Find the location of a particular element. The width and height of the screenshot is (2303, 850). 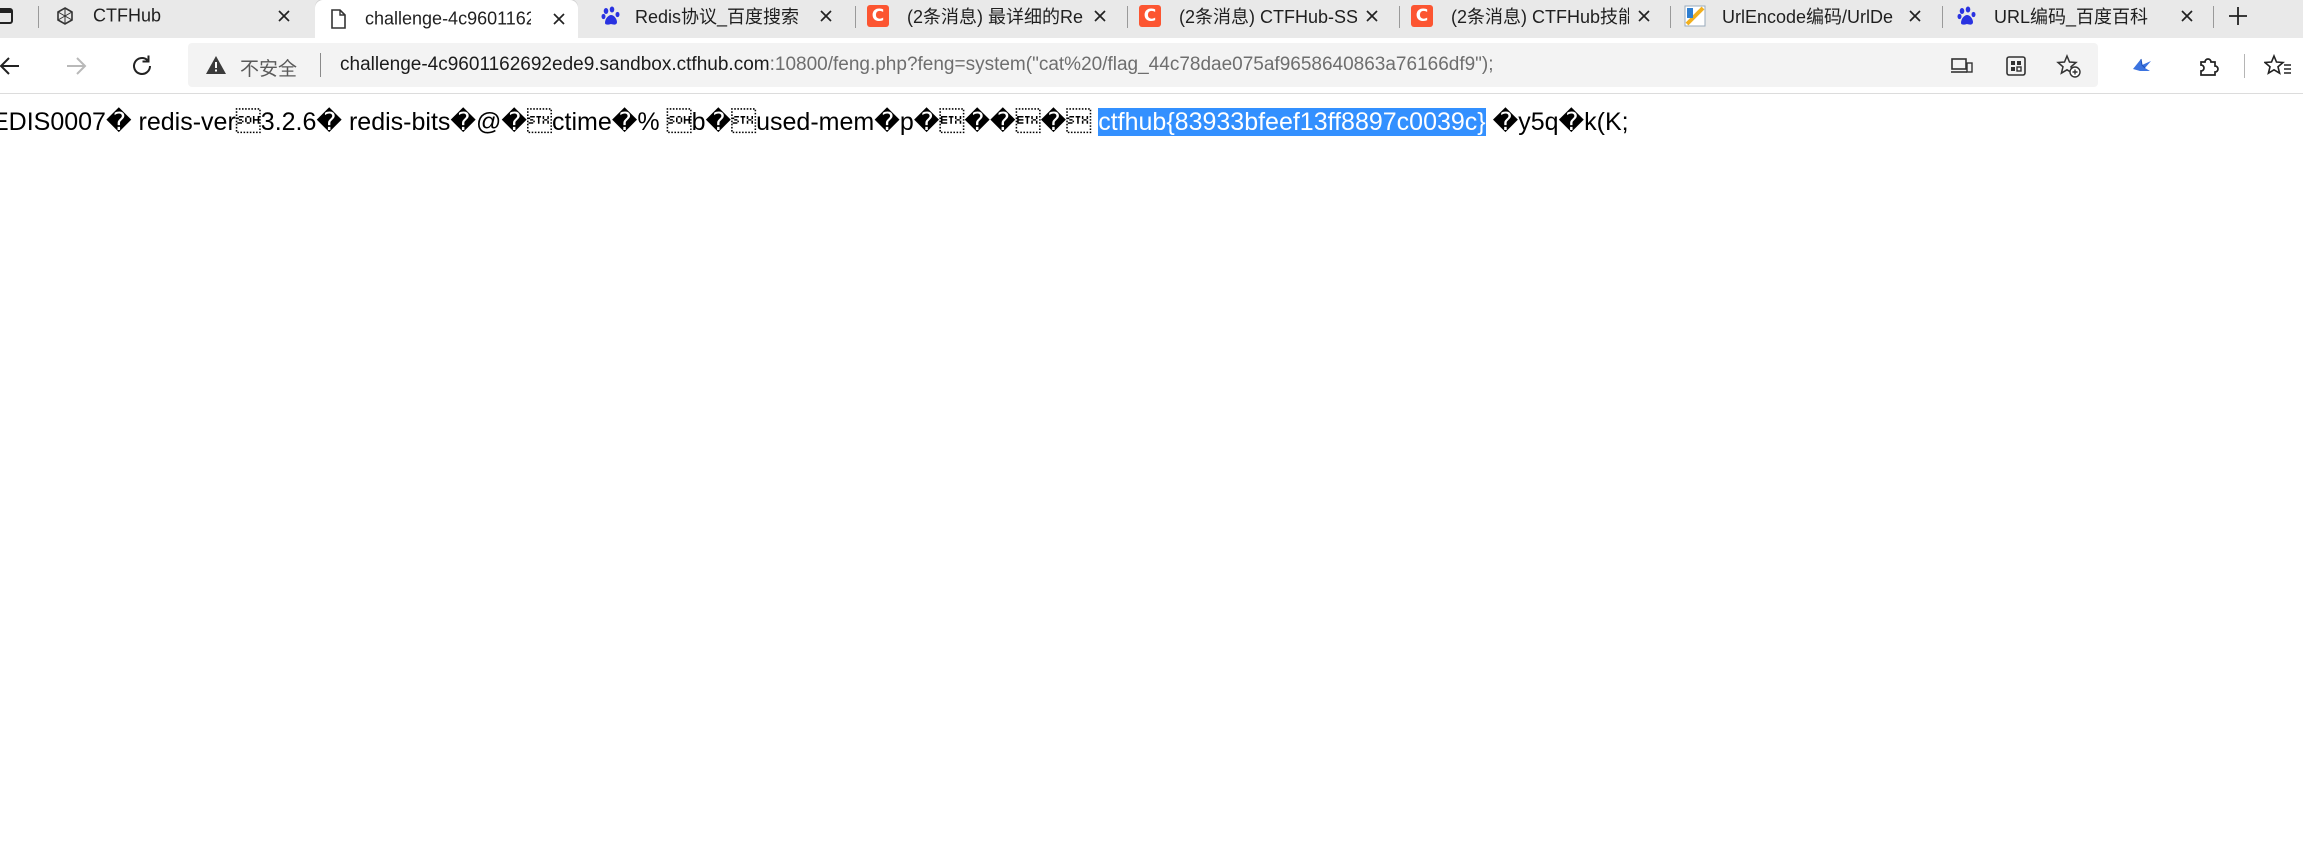

puzzle-piece-icon is located at coordinates (2209, 67).